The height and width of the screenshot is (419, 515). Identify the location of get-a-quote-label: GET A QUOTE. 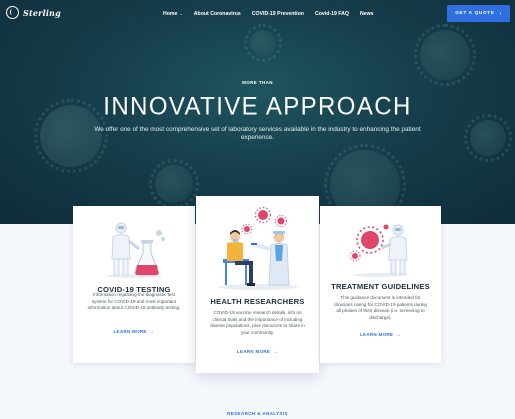
(475, 13).